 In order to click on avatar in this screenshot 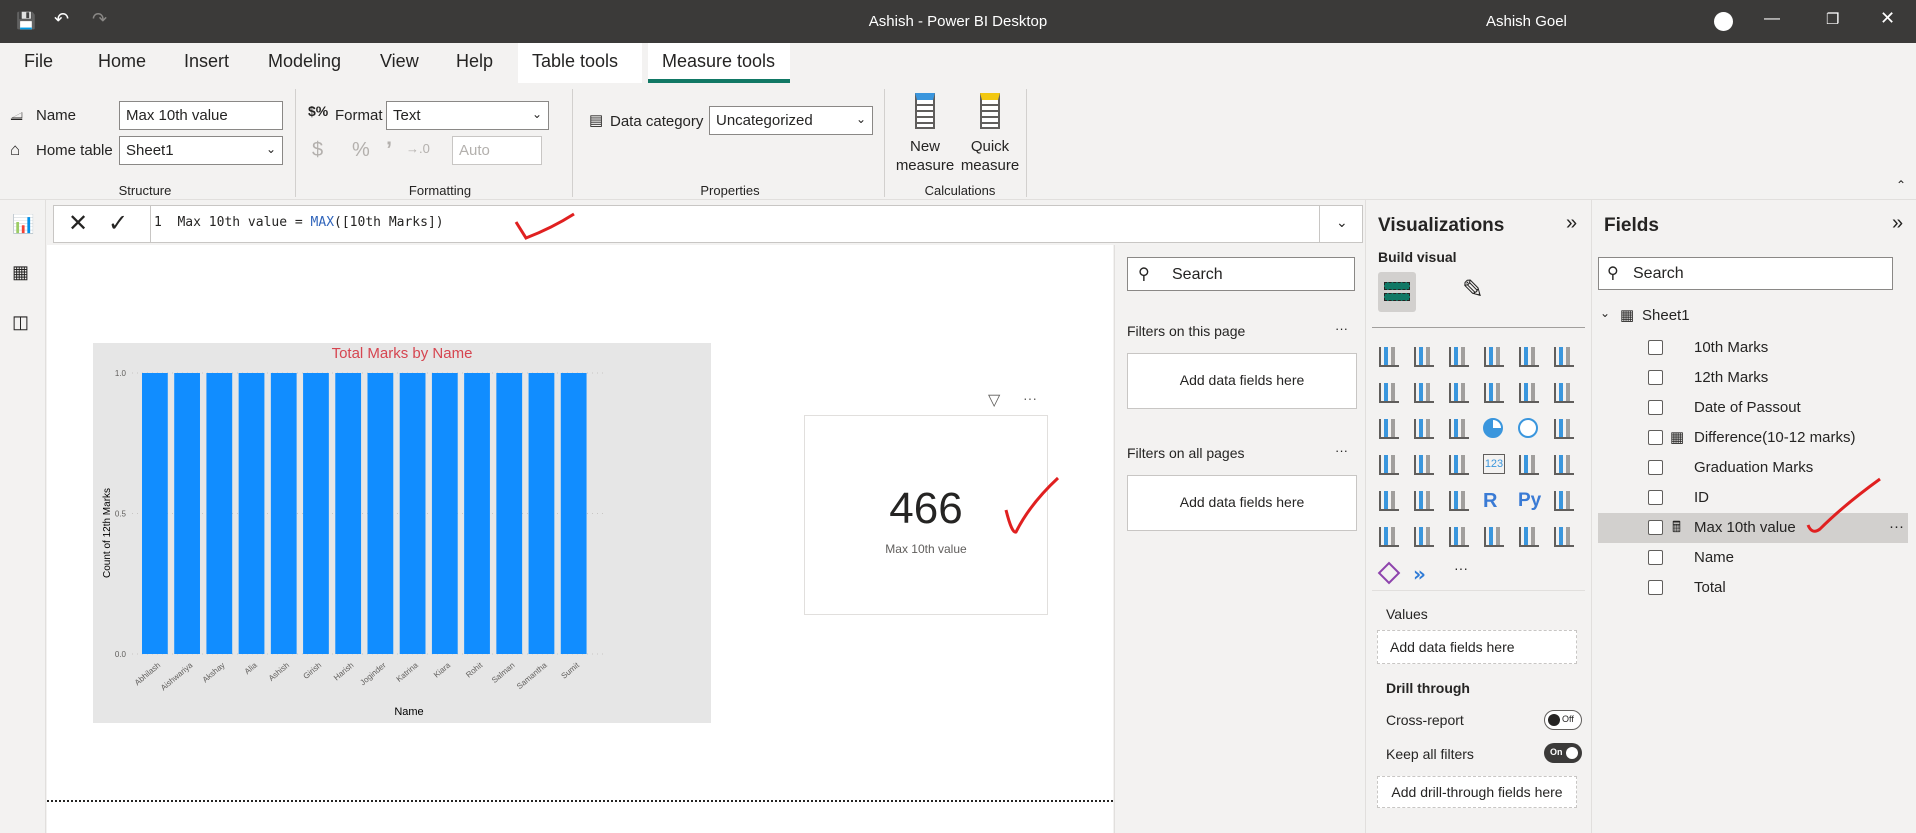, I will do `click(1723, 21)`.